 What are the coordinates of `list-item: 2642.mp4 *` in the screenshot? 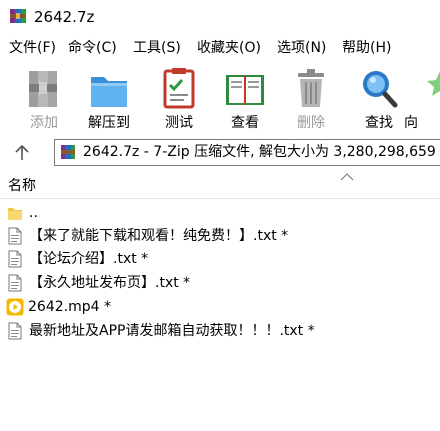 It's located at (220, 307).